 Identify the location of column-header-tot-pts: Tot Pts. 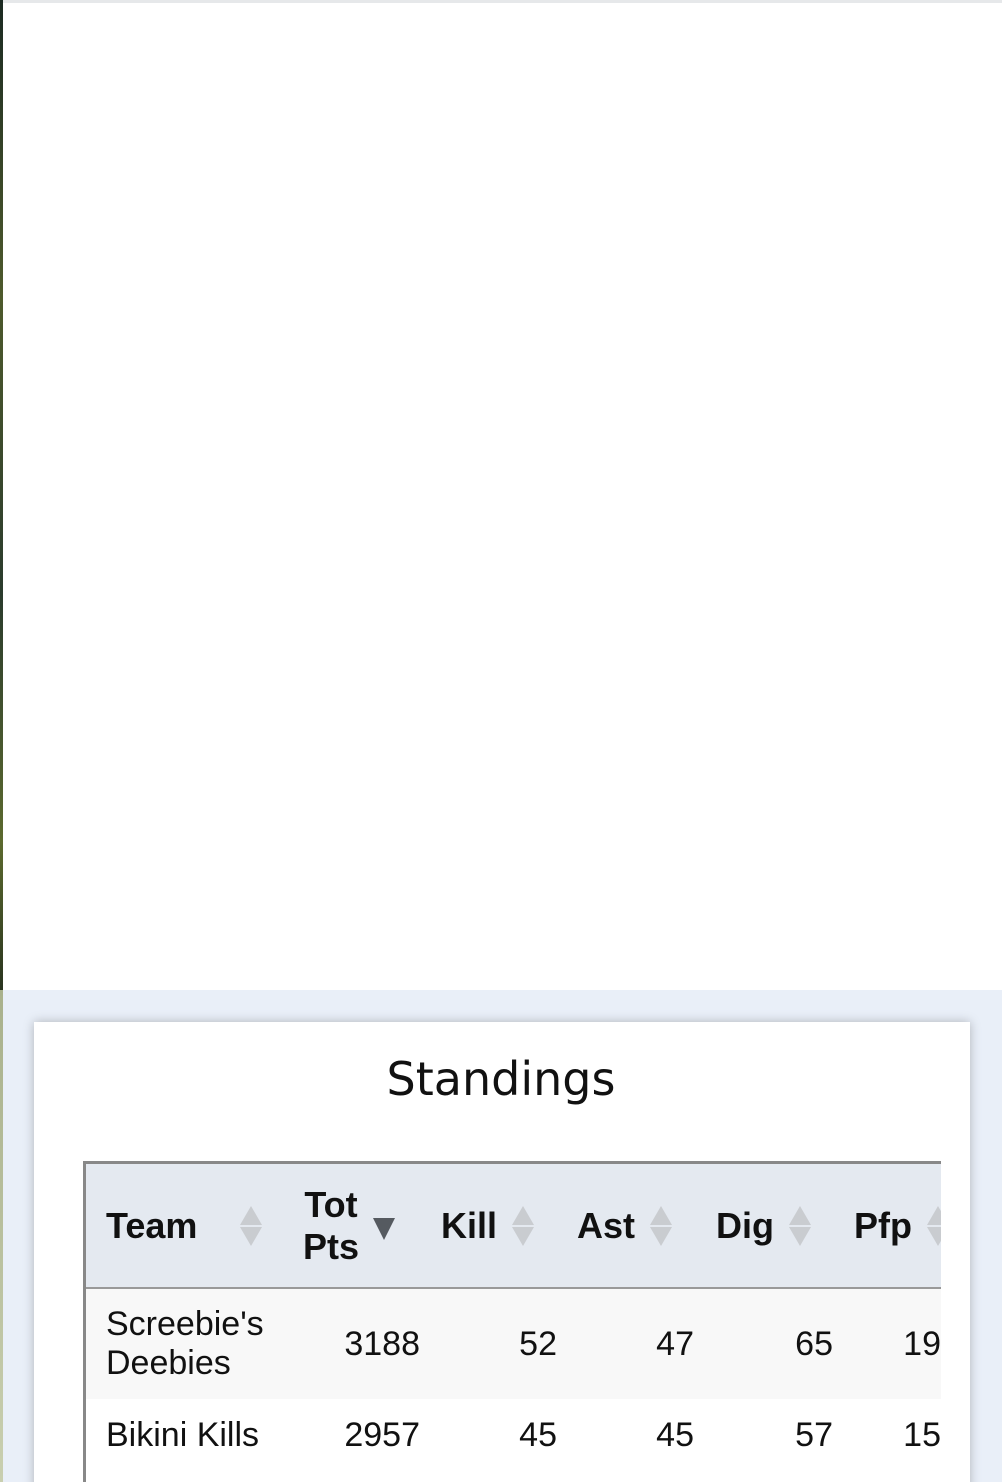
(353, 1226).